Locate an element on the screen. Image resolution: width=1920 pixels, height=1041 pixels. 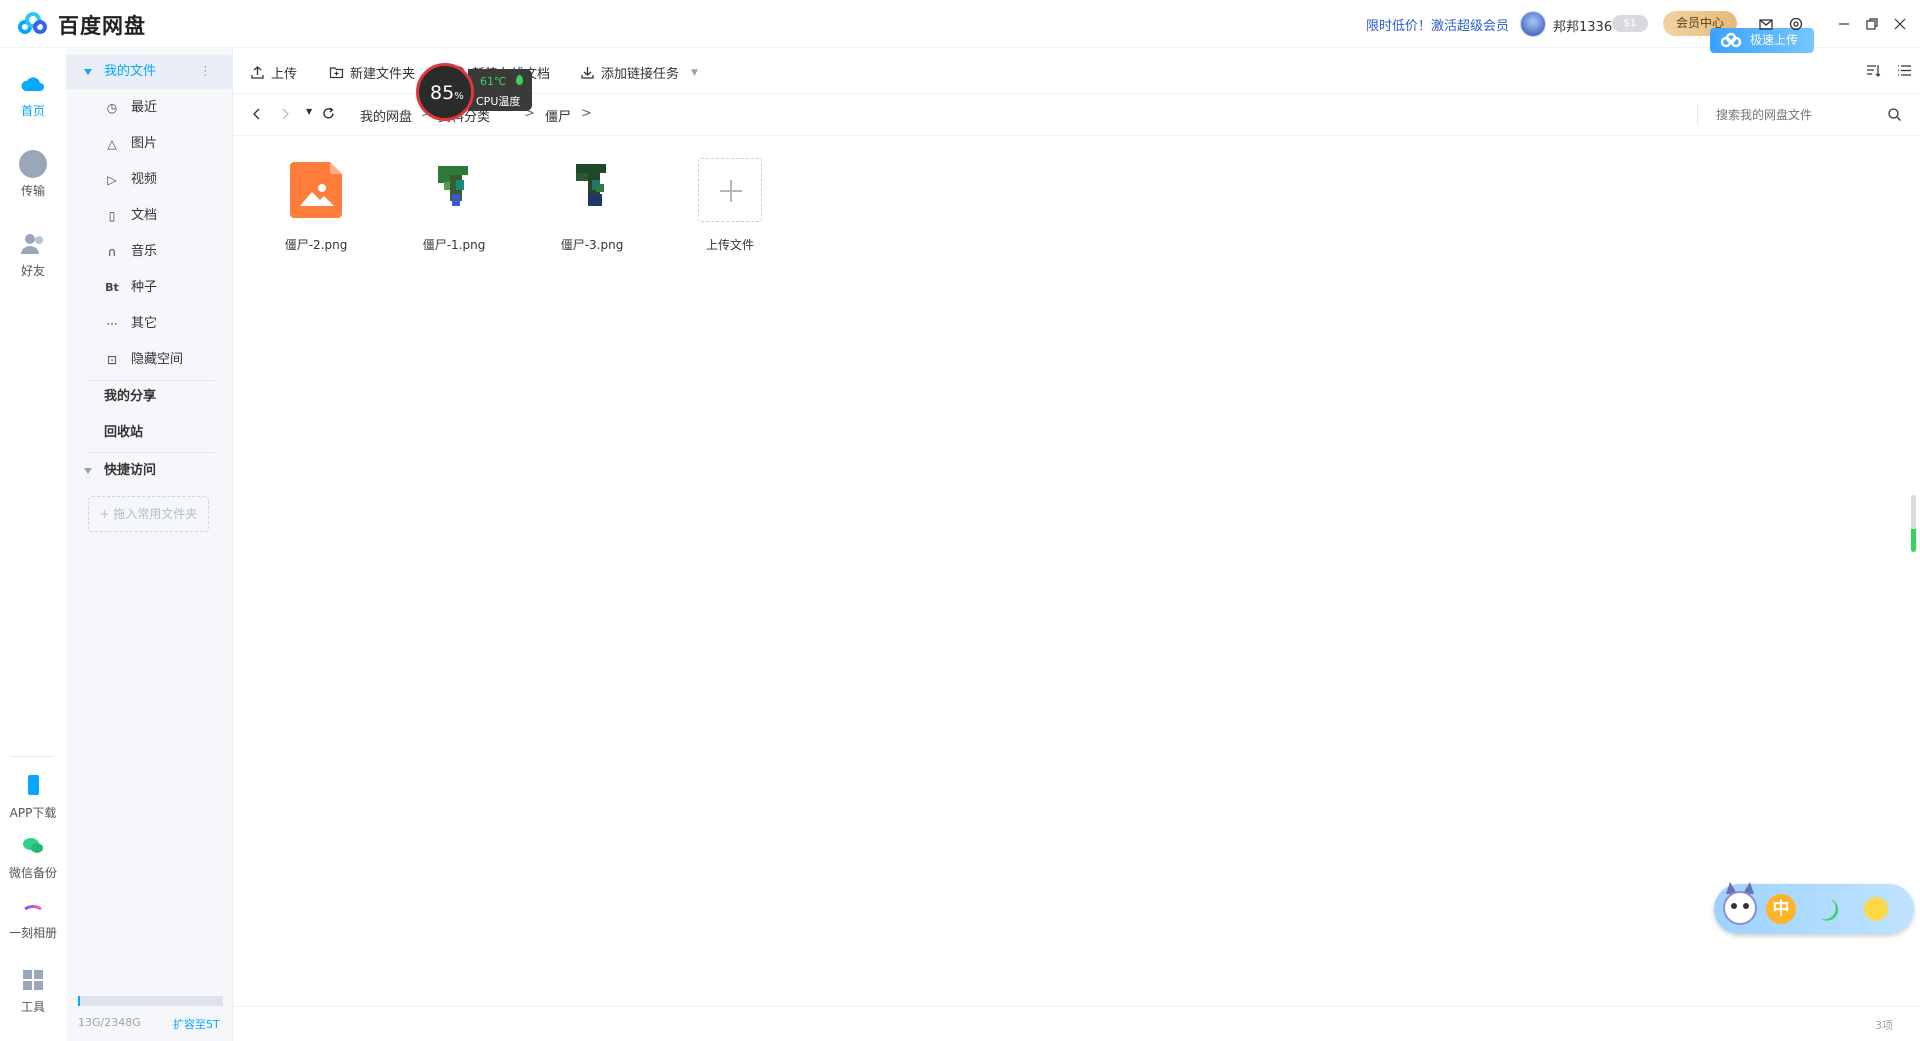
item-count: 3项 is located at coordinates (1884, 1025).